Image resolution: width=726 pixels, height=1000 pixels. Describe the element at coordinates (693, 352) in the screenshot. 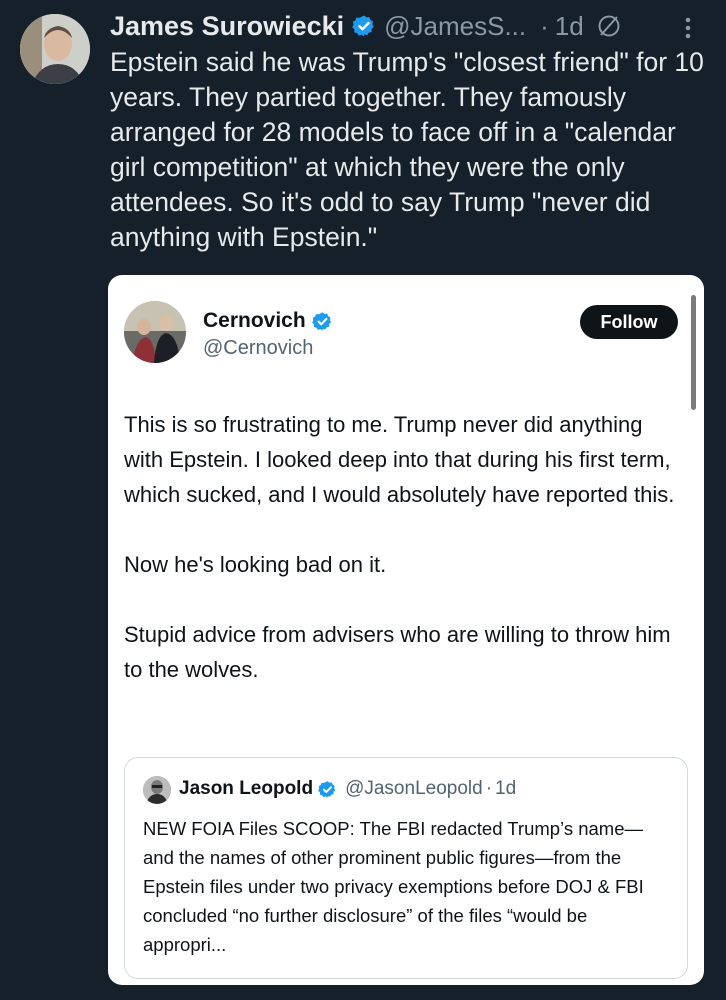

I see `scrollbar` at that location.